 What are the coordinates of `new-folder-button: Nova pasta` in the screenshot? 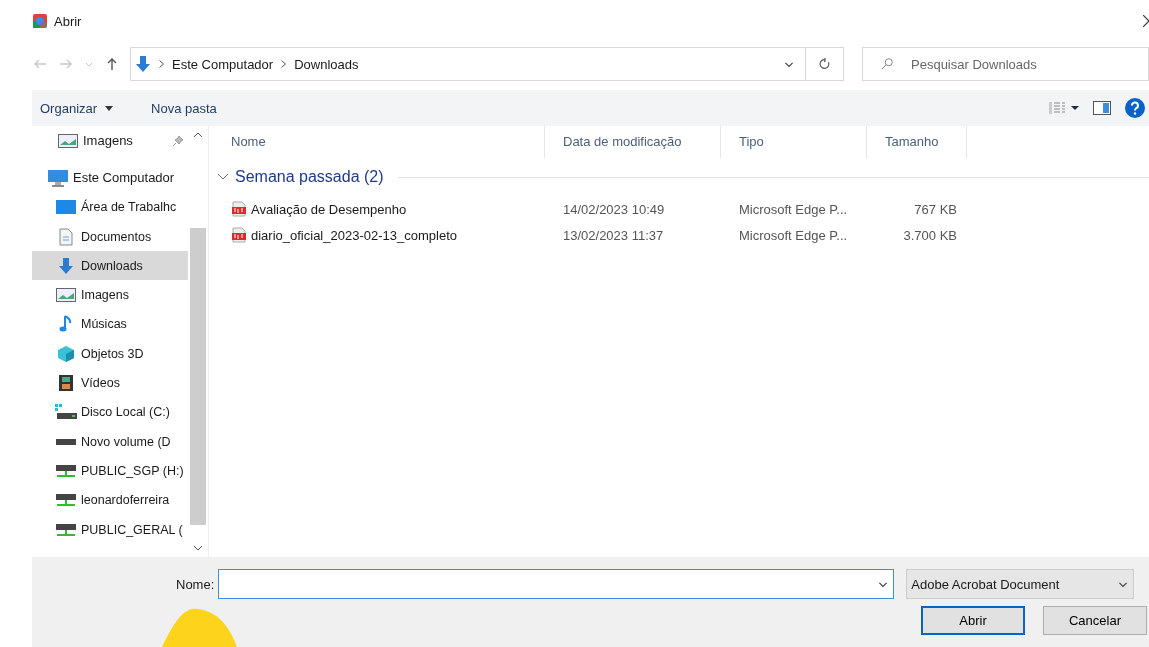 It's located at (187, 108).